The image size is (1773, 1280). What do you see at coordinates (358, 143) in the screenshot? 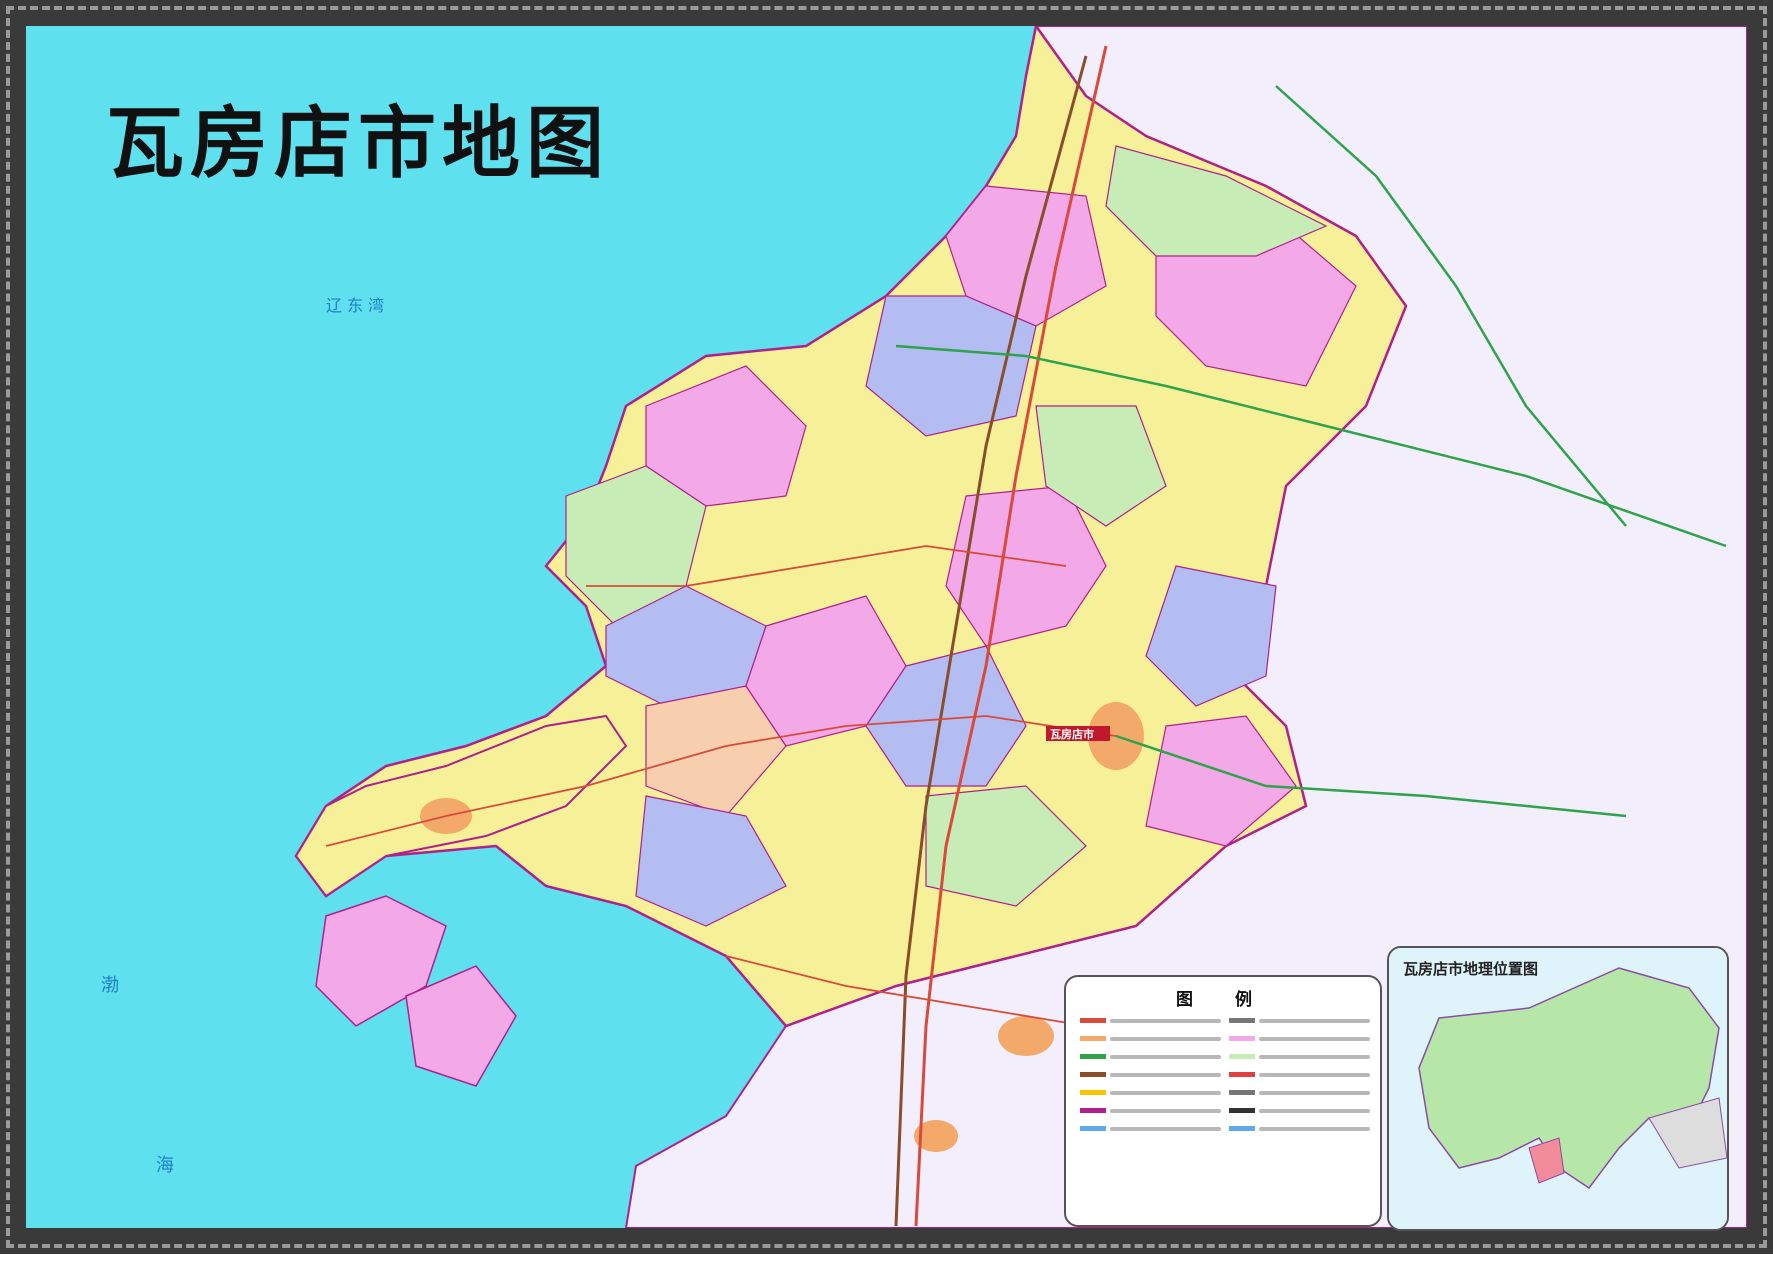
I see `map-title: 瓦房店市地图` at bounding box center [358, 143].